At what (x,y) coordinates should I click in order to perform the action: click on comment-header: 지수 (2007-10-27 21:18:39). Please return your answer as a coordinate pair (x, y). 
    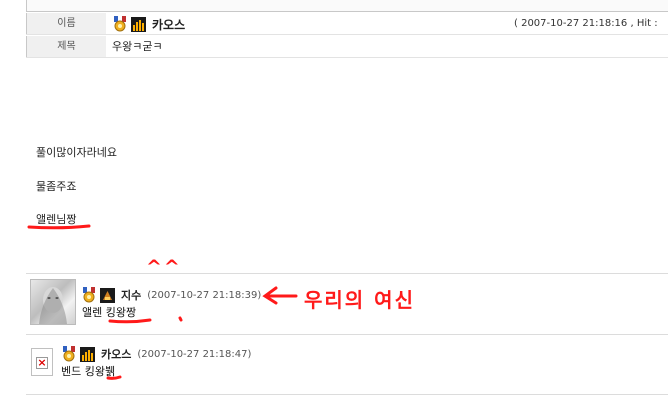
    Looking at the image, I should click on (171, 295).